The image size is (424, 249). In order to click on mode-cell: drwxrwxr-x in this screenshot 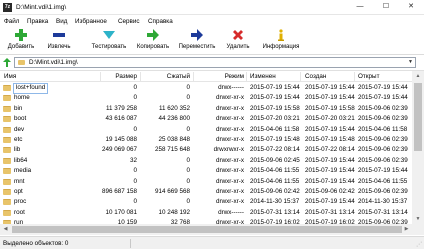, I will do `click(228, 150)`.